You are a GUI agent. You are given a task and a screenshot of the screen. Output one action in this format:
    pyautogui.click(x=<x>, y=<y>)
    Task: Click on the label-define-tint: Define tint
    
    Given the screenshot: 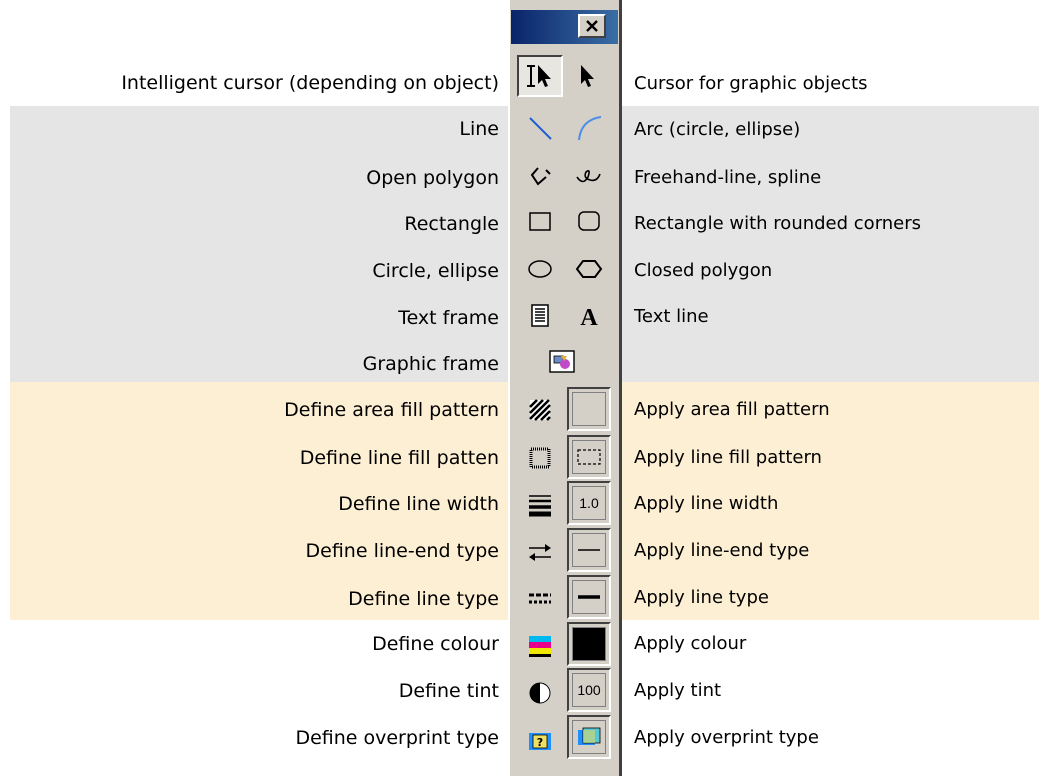 What is the action you would take?
    pyautogui.click(x=448, y=691)
    